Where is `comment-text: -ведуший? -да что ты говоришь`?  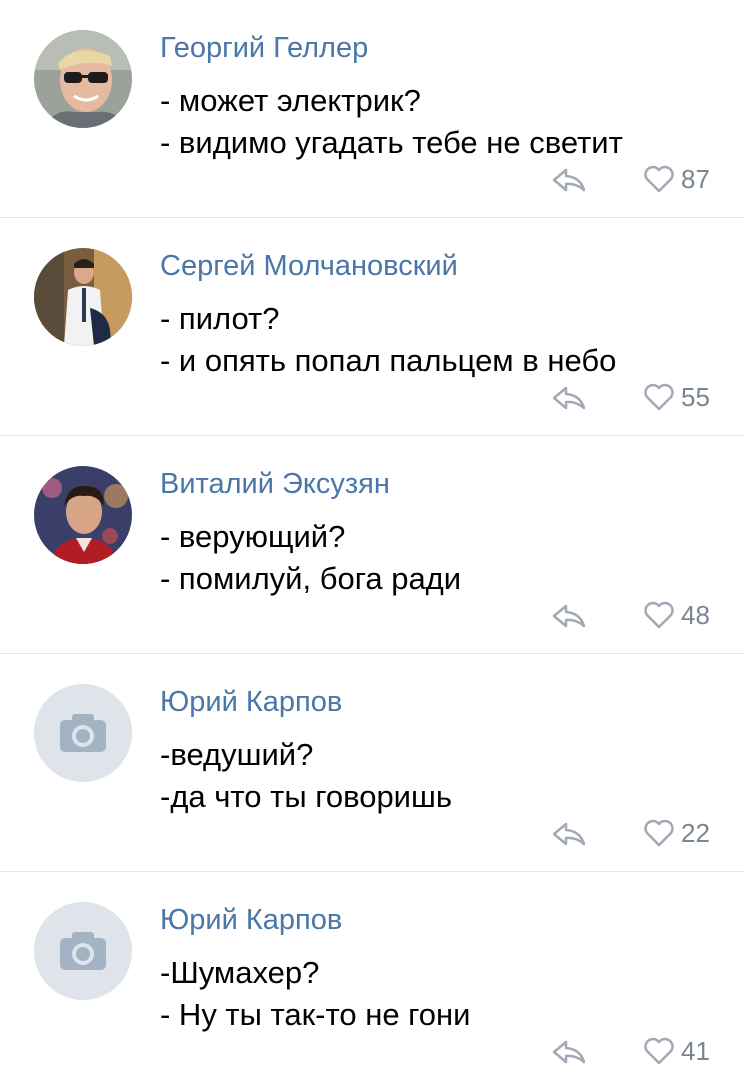 comment-text: -ведуший? -да что ты говоришь is located at coordinates (306, 776).